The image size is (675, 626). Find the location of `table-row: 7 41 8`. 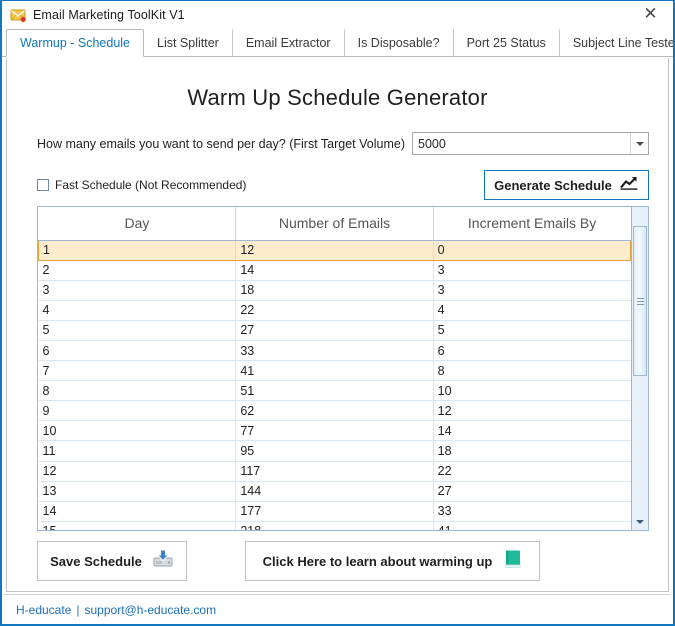

table-row: 7 41 8 is located at coordinates (334, 371).